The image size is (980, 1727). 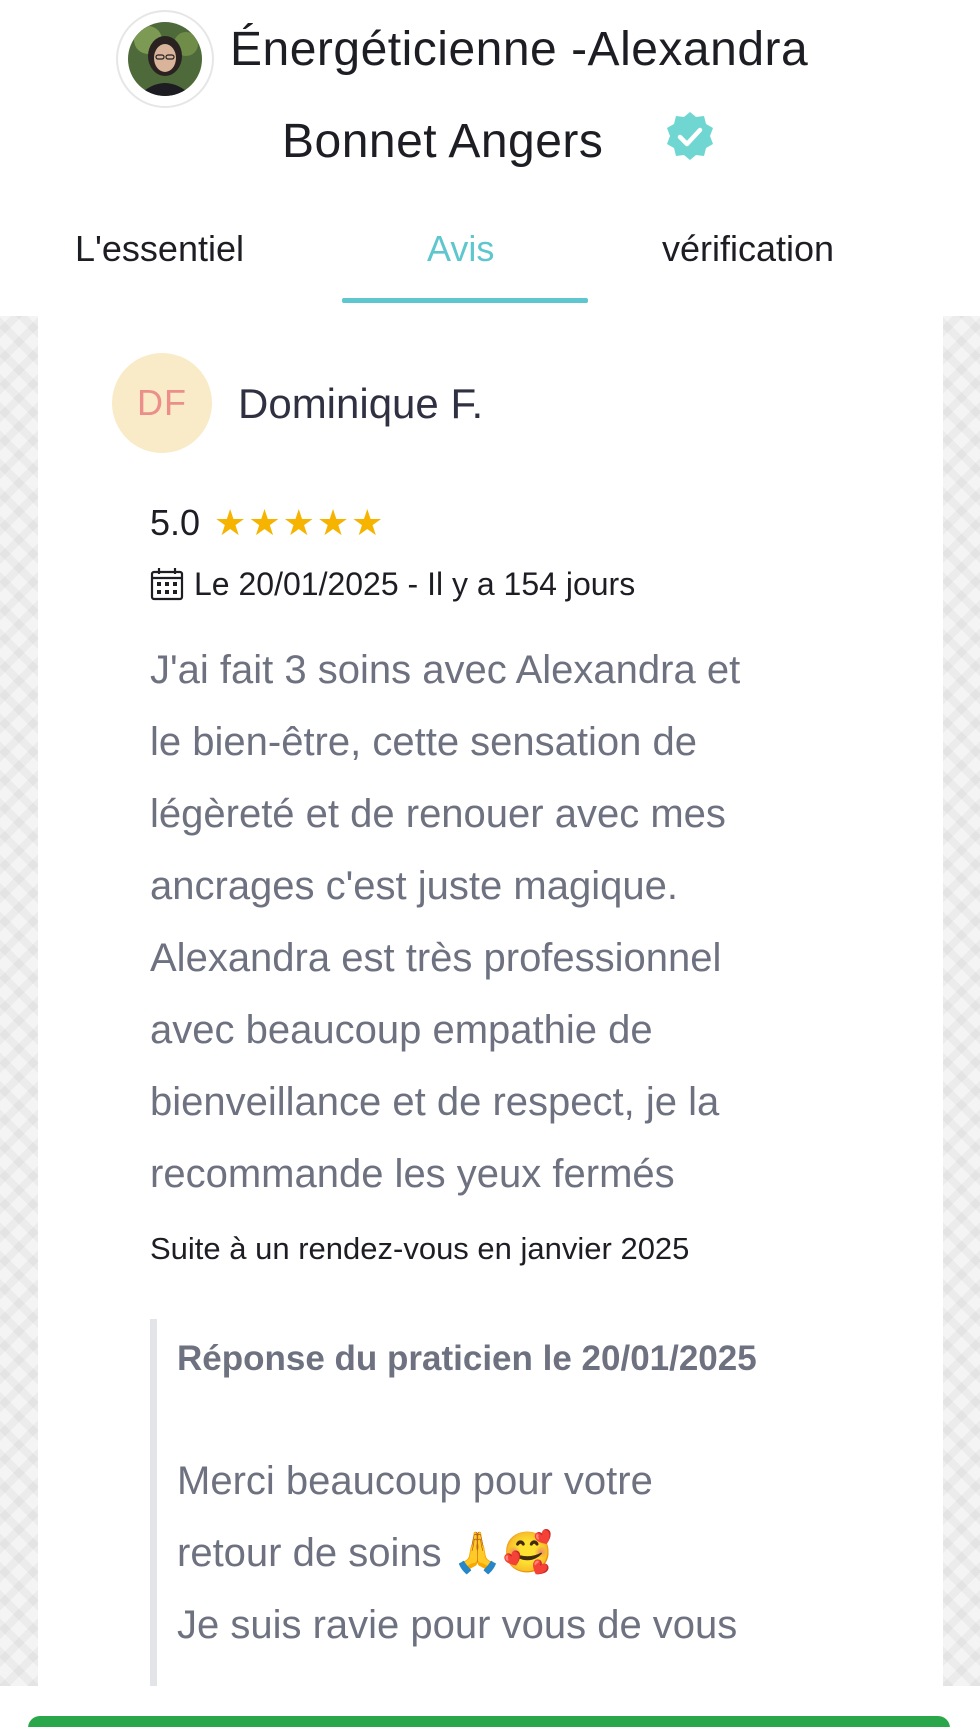 What do you see at coordinates (465, 300) in the screenshot?
I see `active-tab-indicator` at bounding box center [465, 300].